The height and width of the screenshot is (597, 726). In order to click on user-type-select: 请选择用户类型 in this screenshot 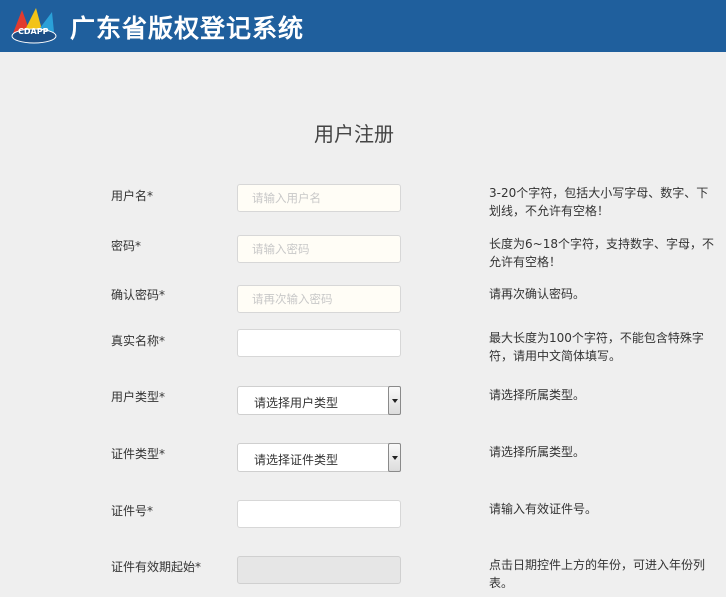, I will do `click(319, 400)`.